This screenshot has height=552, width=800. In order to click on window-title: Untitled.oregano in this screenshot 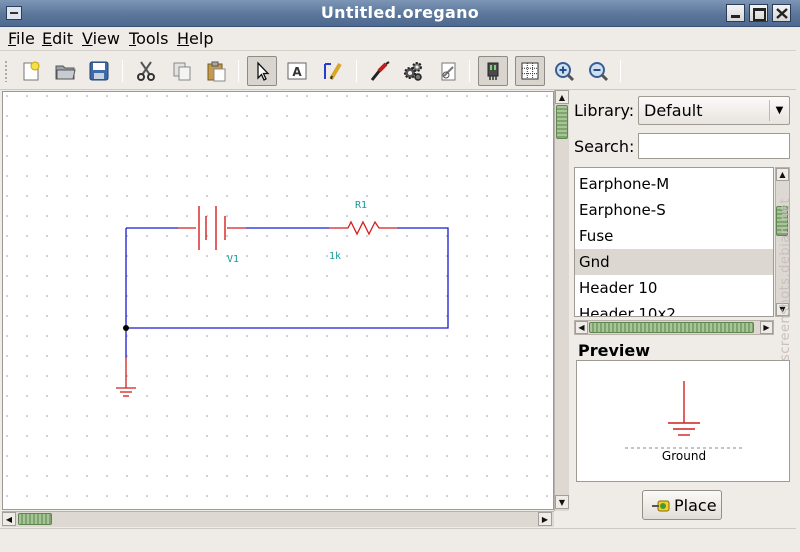, I will do `click(400, 12)`.